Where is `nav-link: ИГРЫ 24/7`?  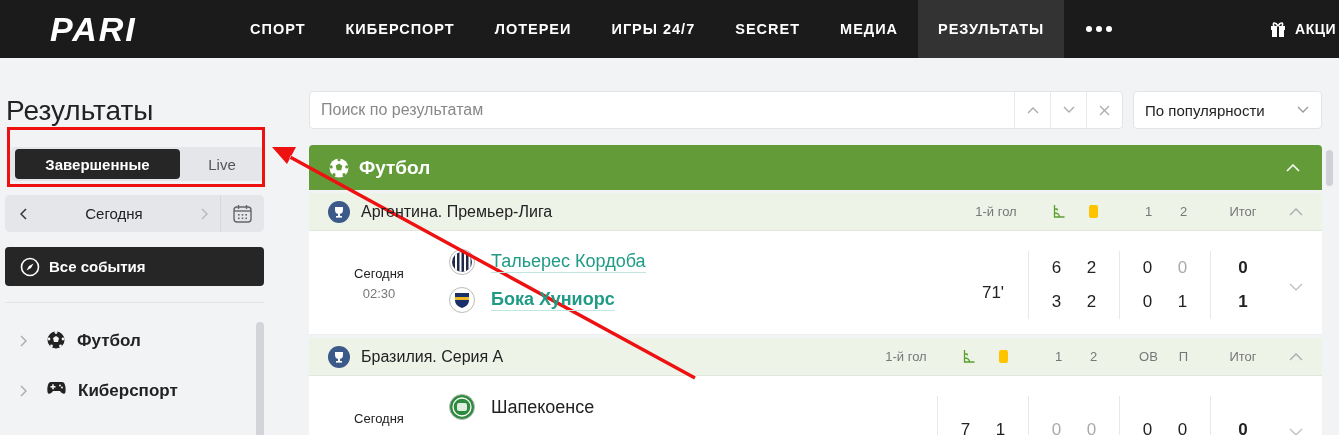 nav-link: ИГРЫ 24/7 is located at coordinates (653, 29).